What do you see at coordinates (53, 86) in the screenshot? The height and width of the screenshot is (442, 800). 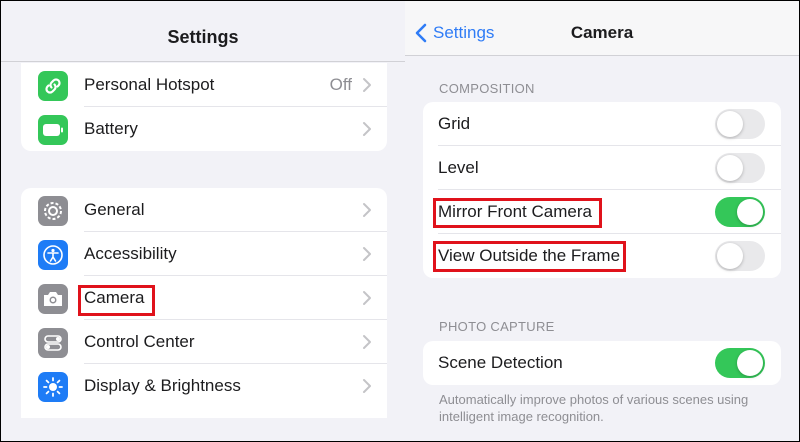 I see `link-icon` at bounding box center [53, 86].